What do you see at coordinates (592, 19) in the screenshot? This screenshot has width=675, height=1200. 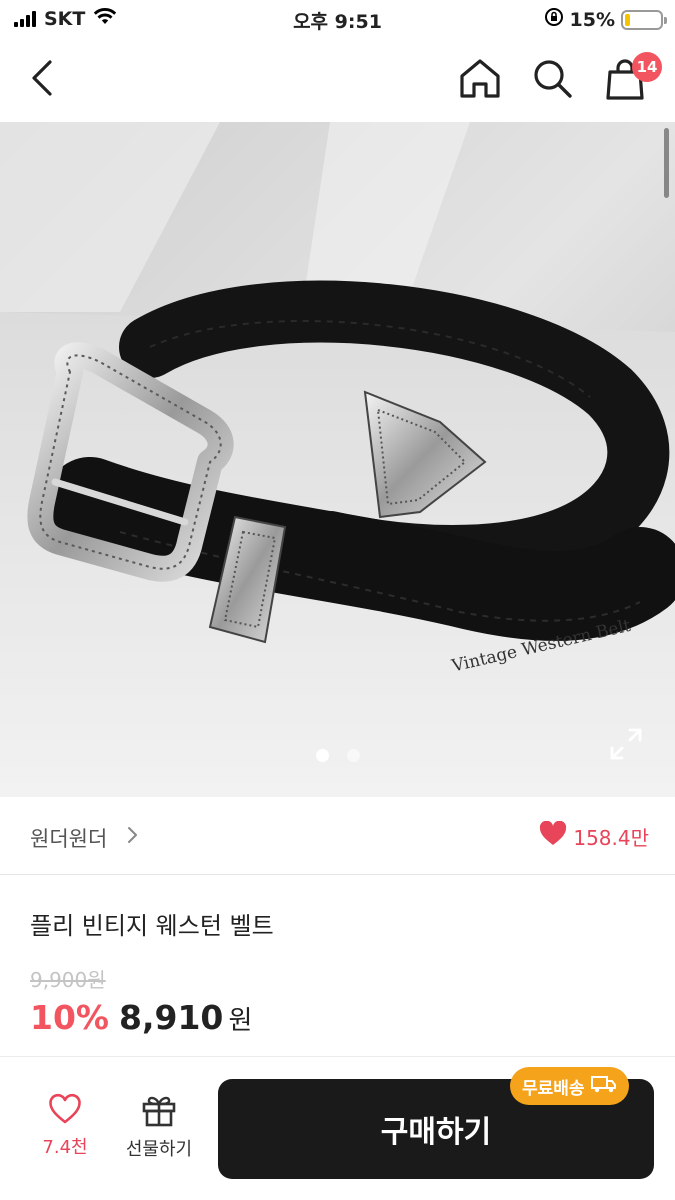 I see `battery-percent: 15%` at bounding box center [592, 19].